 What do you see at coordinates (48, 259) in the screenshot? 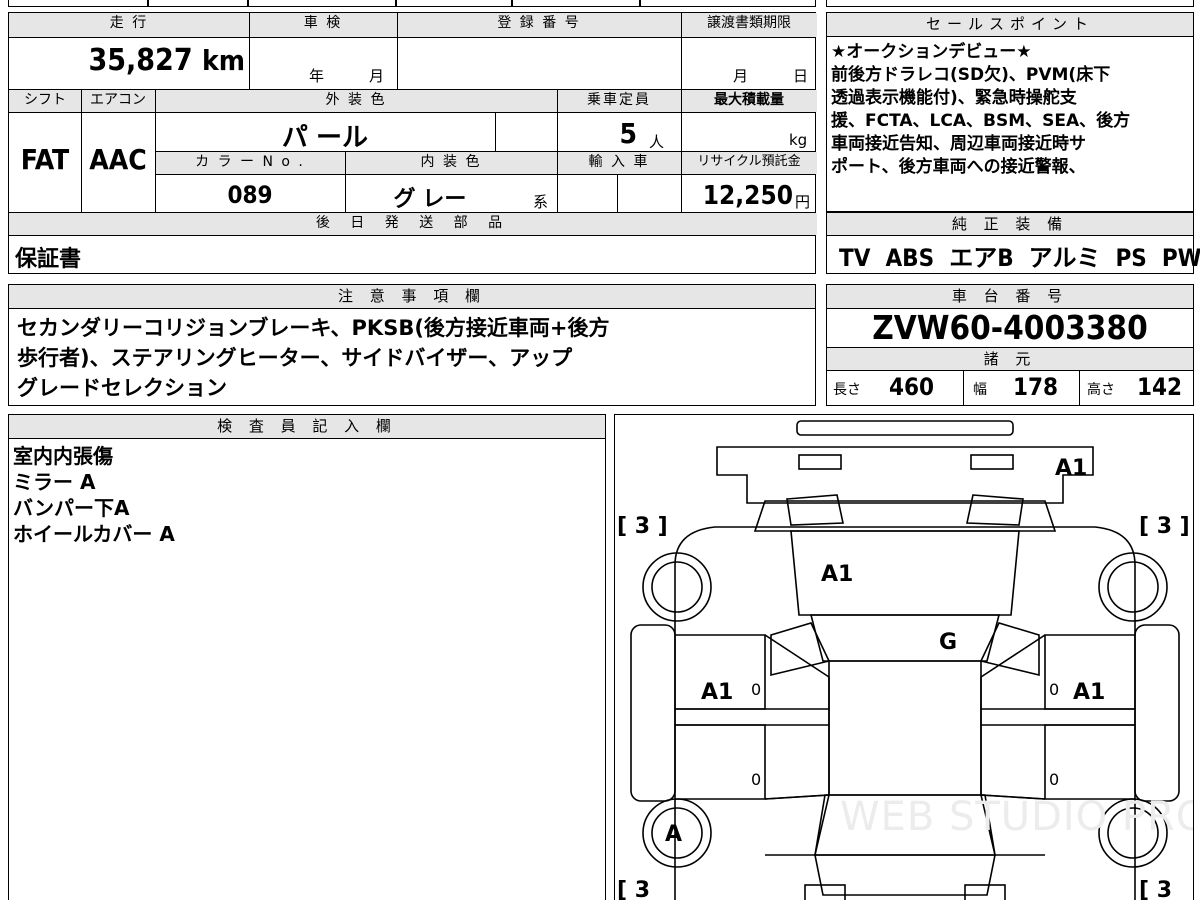
I see `later-parts-value: 保証書` at bounding box center [48, 259].